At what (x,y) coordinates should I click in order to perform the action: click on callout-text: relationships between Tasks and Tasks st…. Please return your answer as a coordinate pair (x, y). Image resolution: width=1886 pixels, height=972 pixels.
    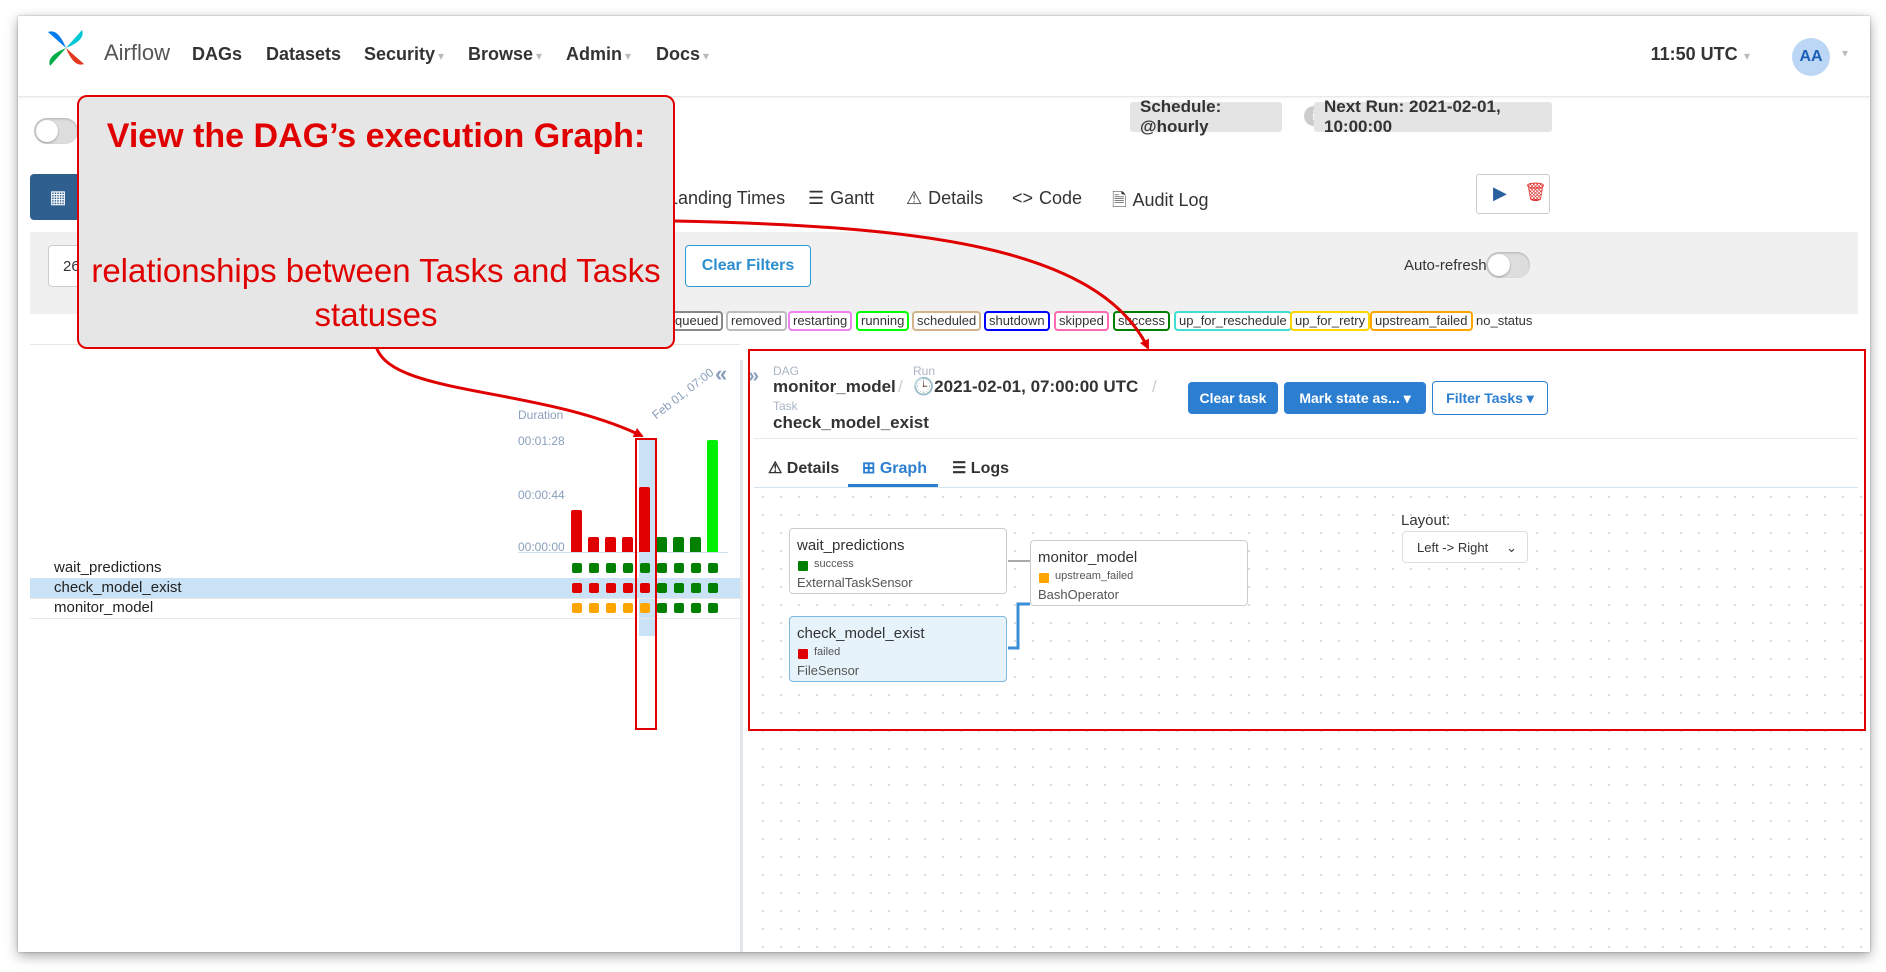
    Looking at the image, I should click on (376, 292).